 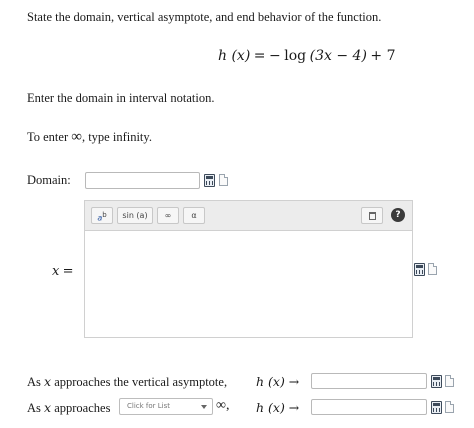 I want to click on row2-document-icon, so click(x=449, y=407).